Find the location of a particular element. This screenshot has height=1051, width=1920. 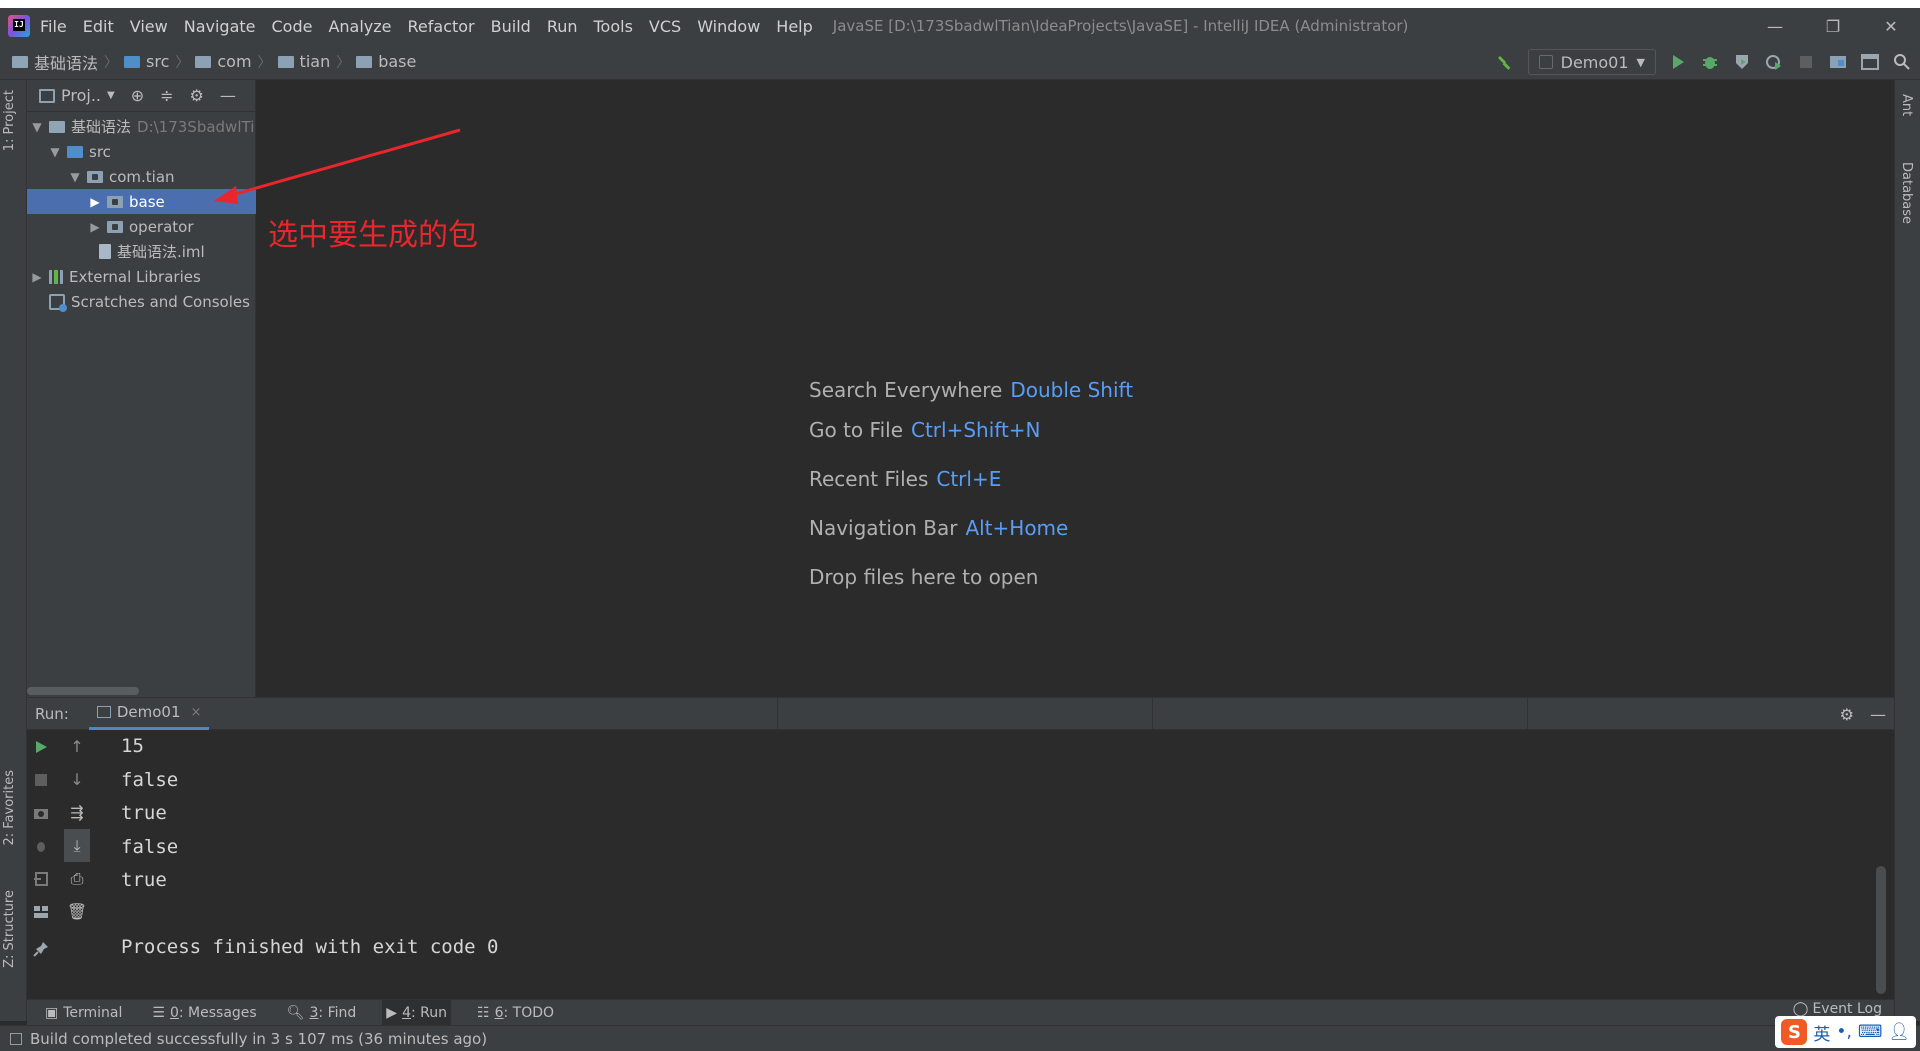

menu-refactor: Refactor is located at coordinates (441, 26).